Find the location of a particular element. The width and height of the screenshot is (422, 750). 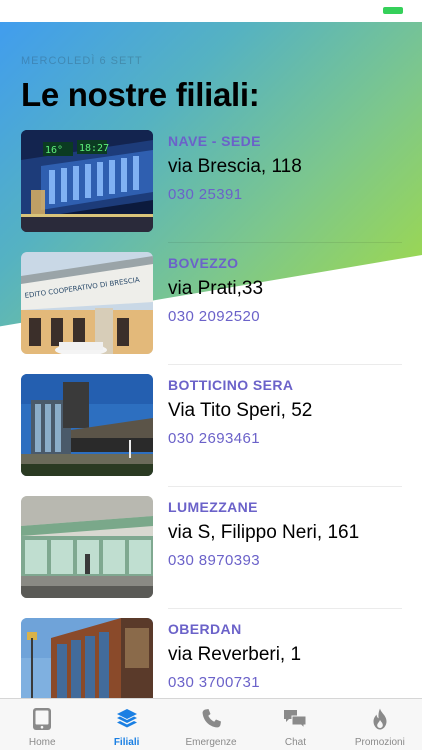

page-title: Le nostre filiali: is located at coordinates (140, 94).